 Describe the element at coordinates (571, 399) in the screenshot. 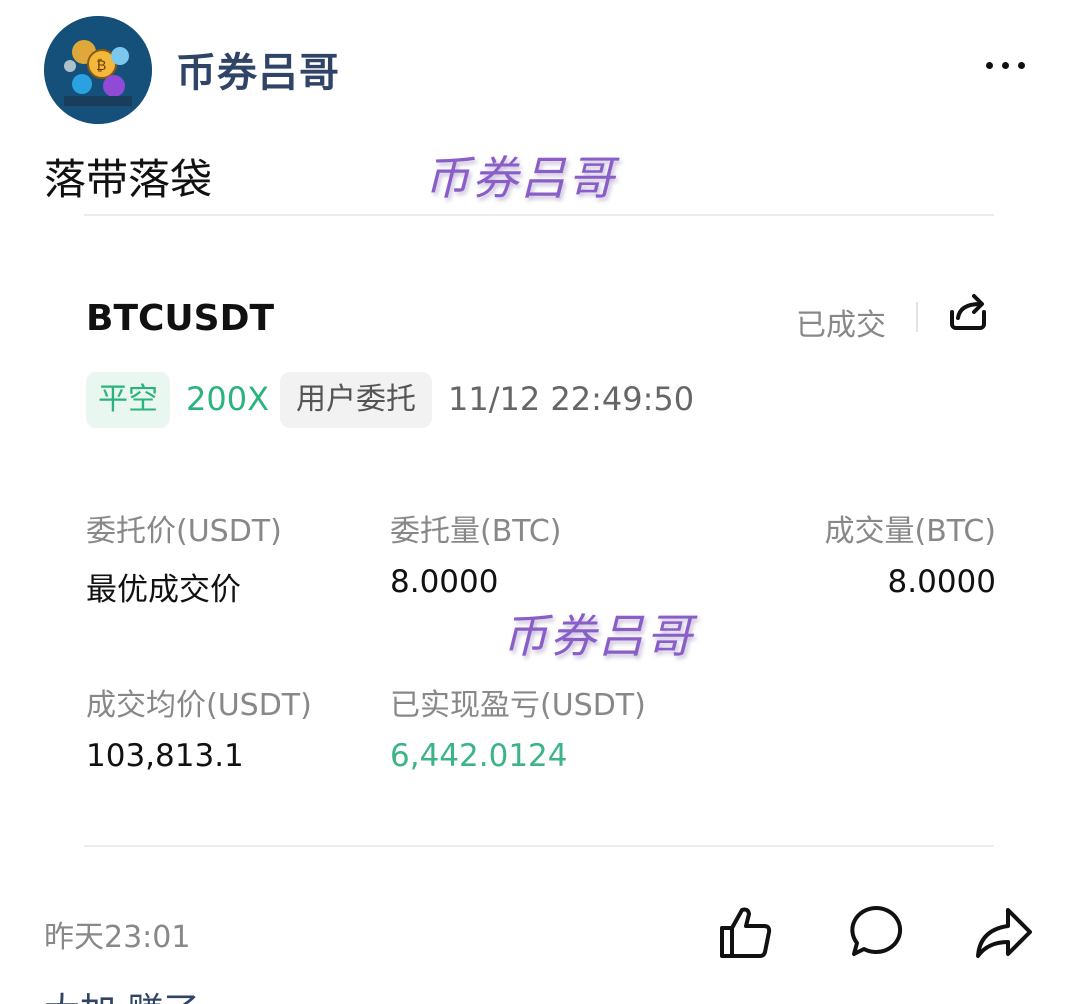

I see `order-time: 11/12 22:49:50` at that location.